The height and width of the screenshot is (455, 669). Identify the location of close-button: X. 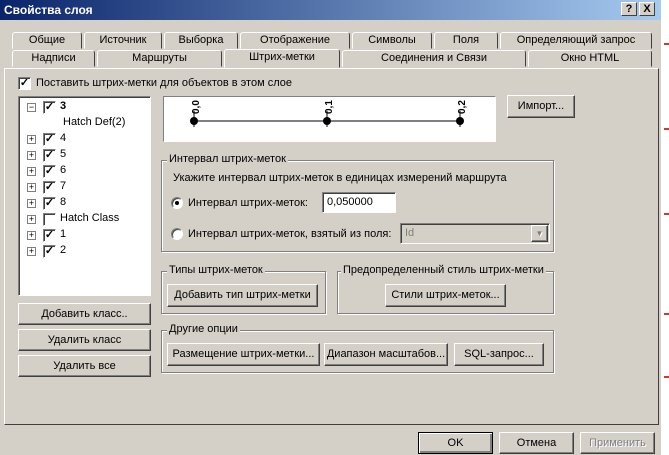
(647, 9).